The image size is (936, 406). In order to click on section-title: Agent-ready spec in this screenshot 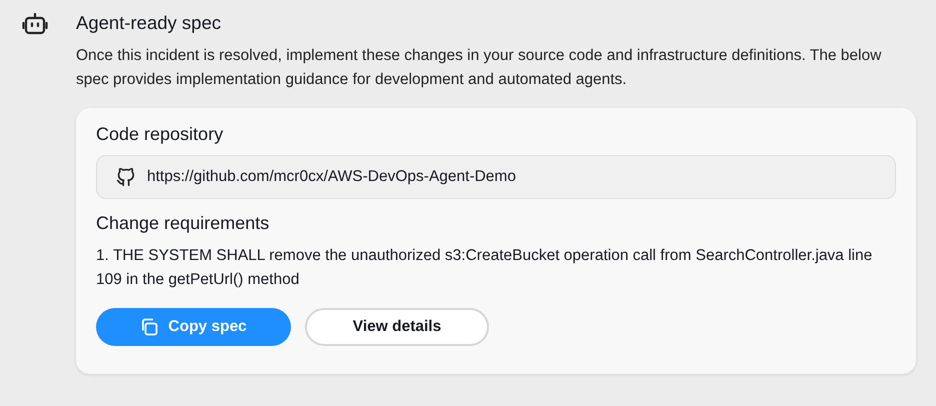, I will do `click(149, 23)`.